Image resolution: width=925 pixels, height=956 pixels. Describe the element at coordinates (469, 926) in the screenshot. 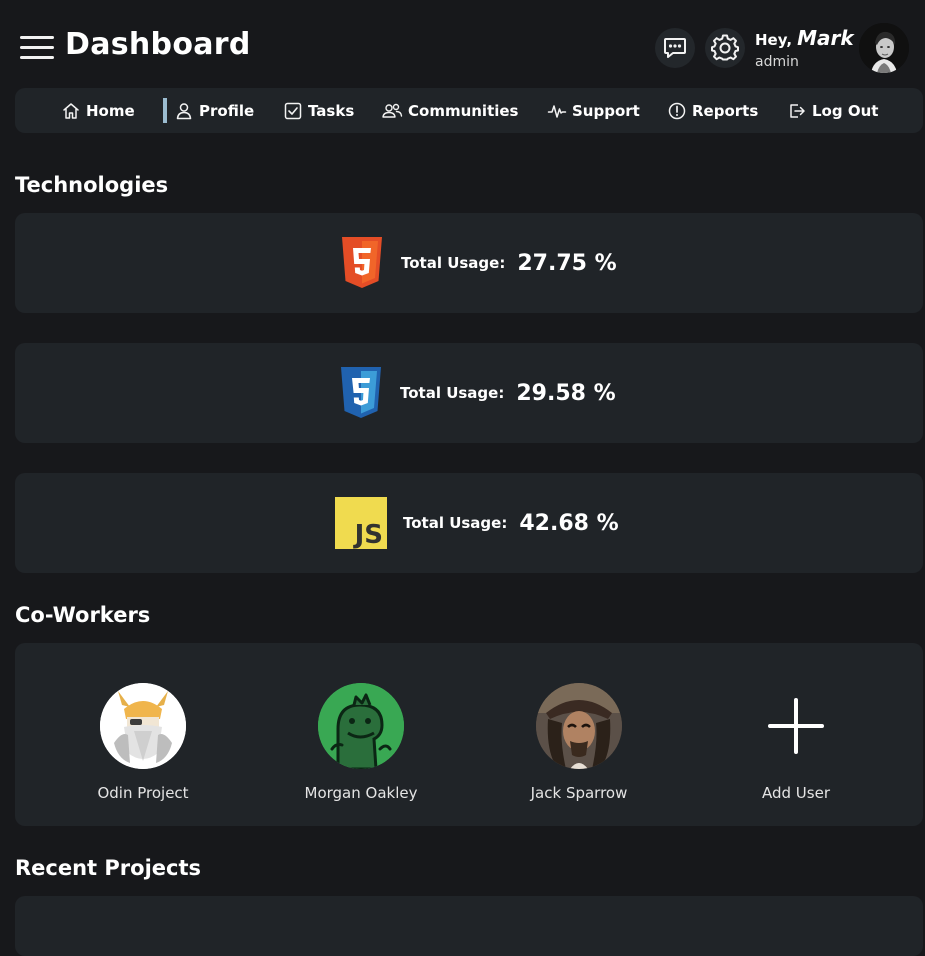

I see `recent-projects-card` at that location.